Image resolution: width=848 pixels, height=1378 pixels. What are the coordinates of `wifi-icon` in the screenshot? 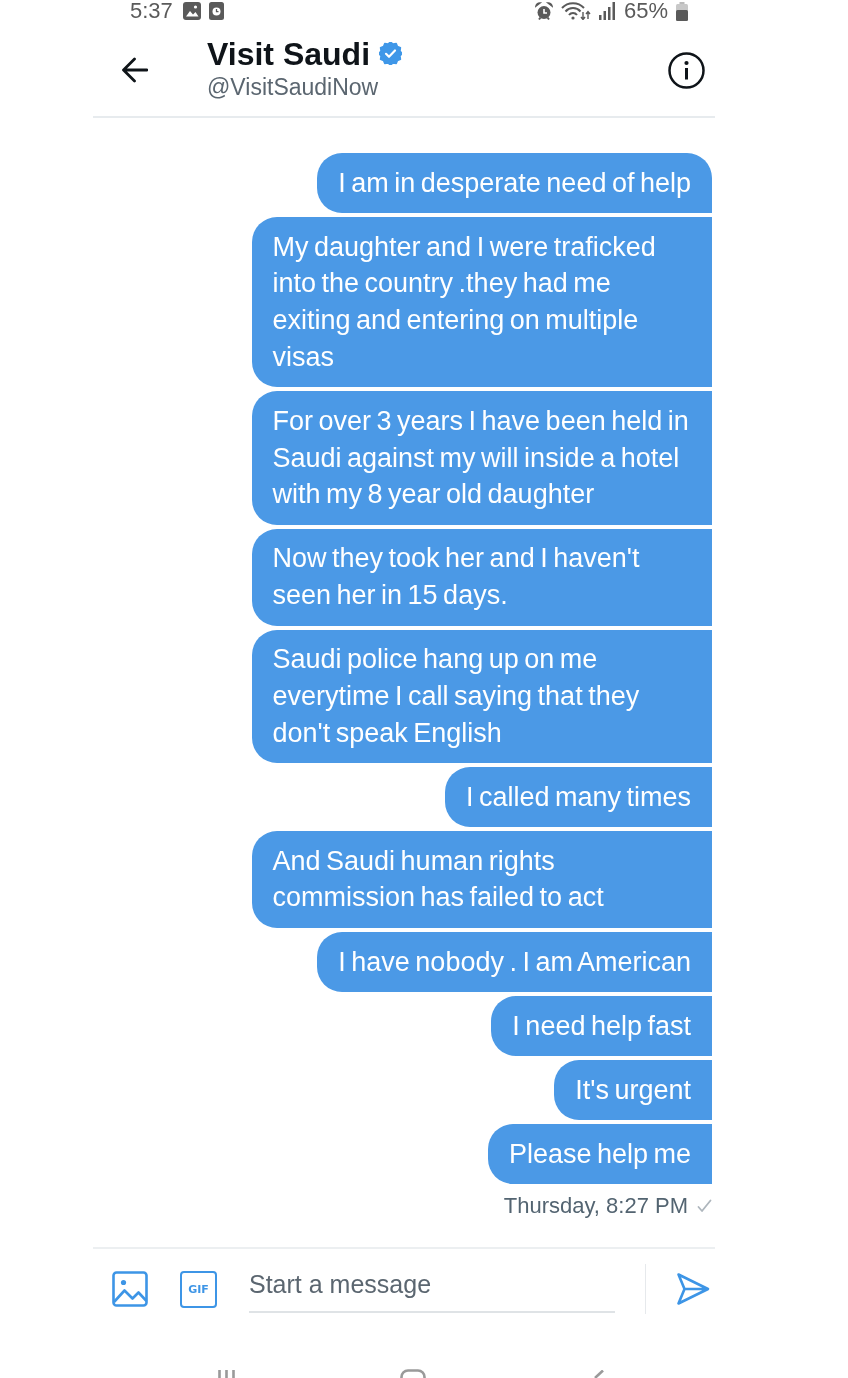 It's located at (575, 11).